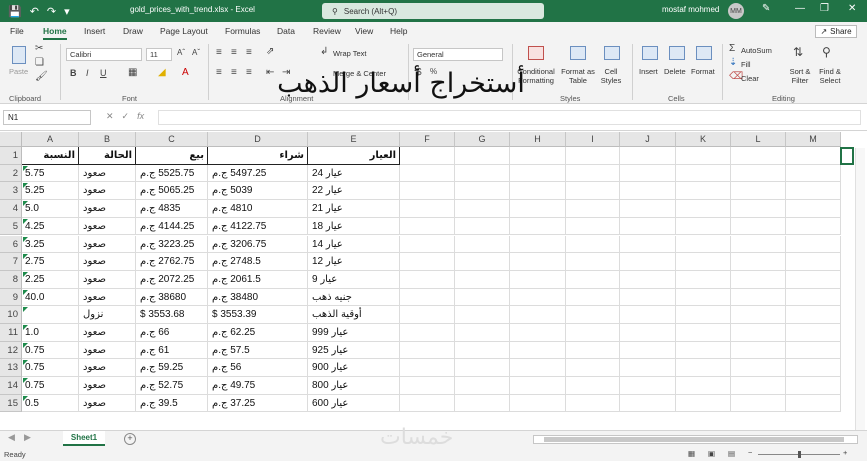 Image resolution: width=867 pixels, height=461 pixels. What do you see at coordinates (133, 31) in the screenshot?
I see `tab-draw: Draw` at bounding box center [133, 31].